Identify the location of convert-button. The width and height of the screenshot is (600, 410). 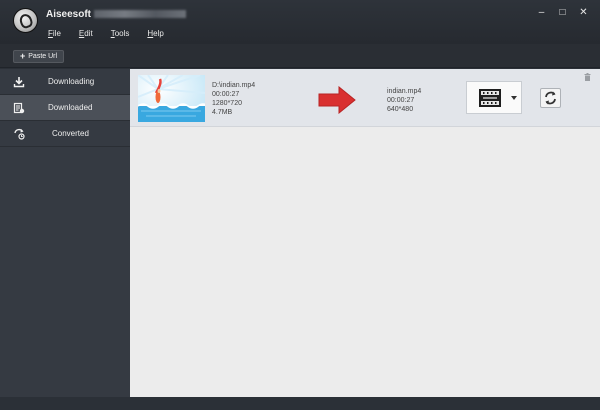
(550, 98).